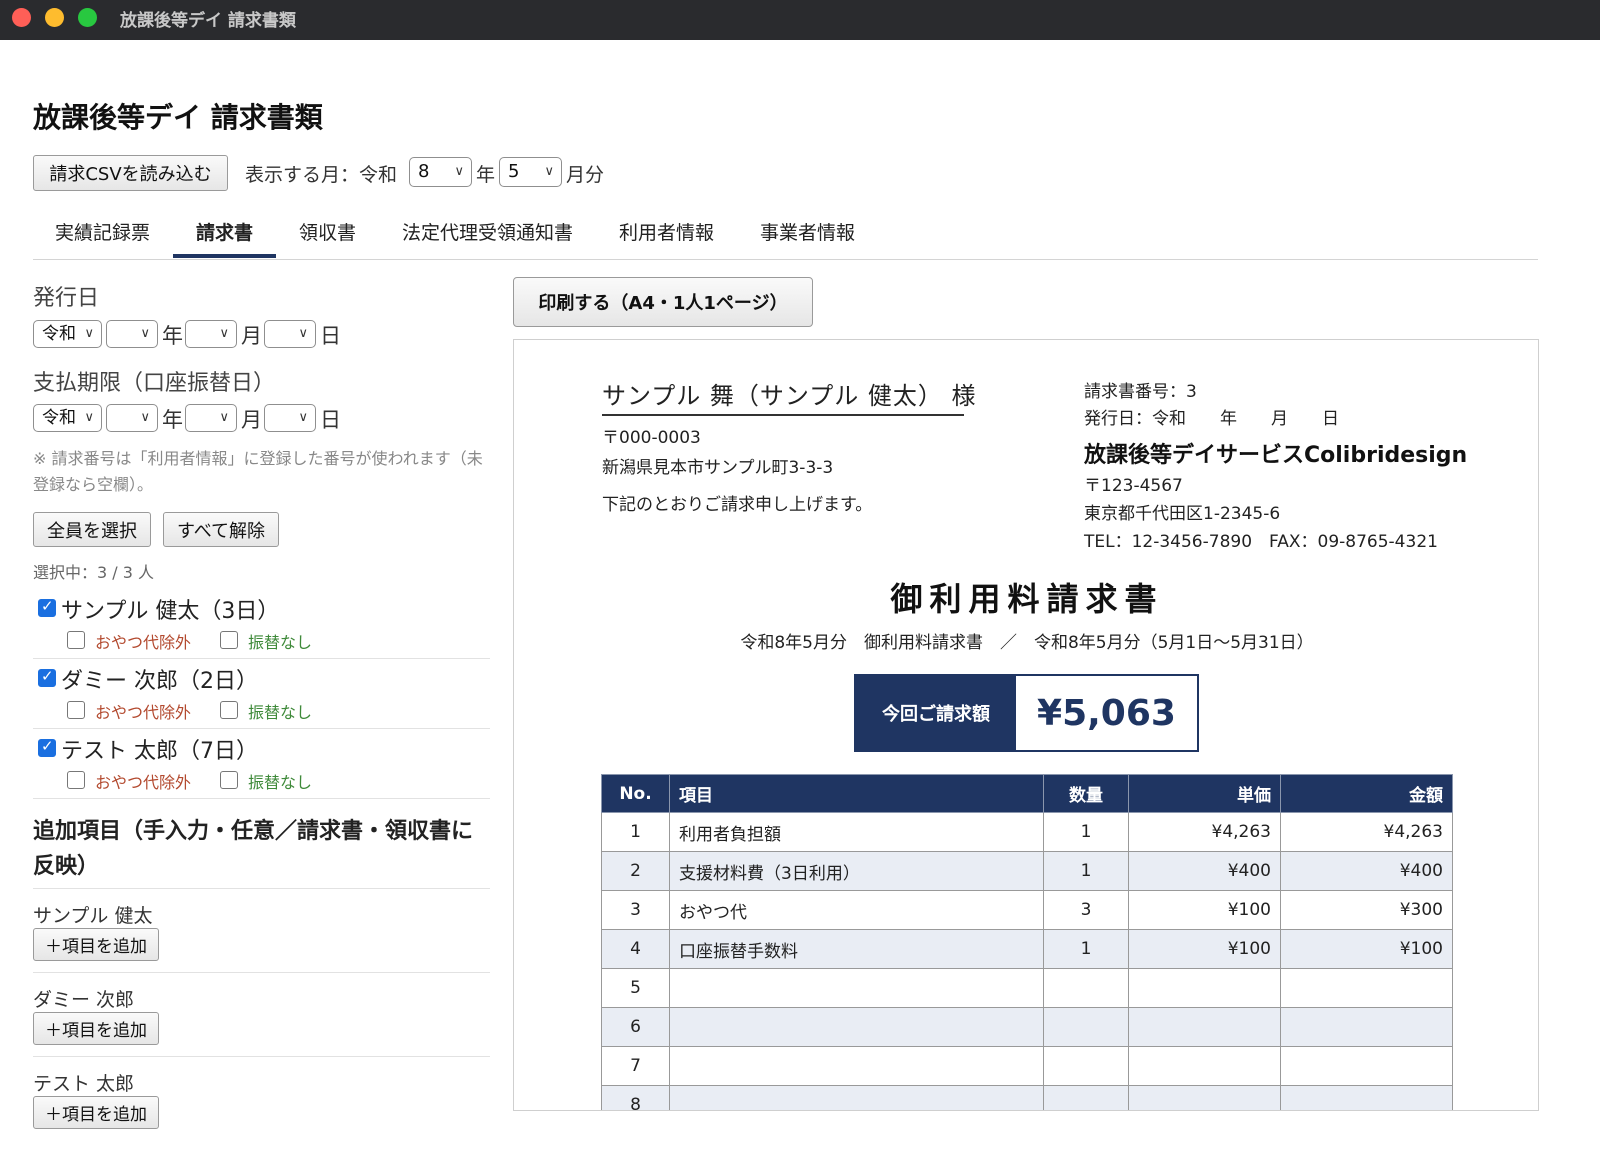  What do you see at coordinates (1204, 793) in the screenshot?
I see `col-header-unit-price: 単価` at bounding box center [1204, 793].